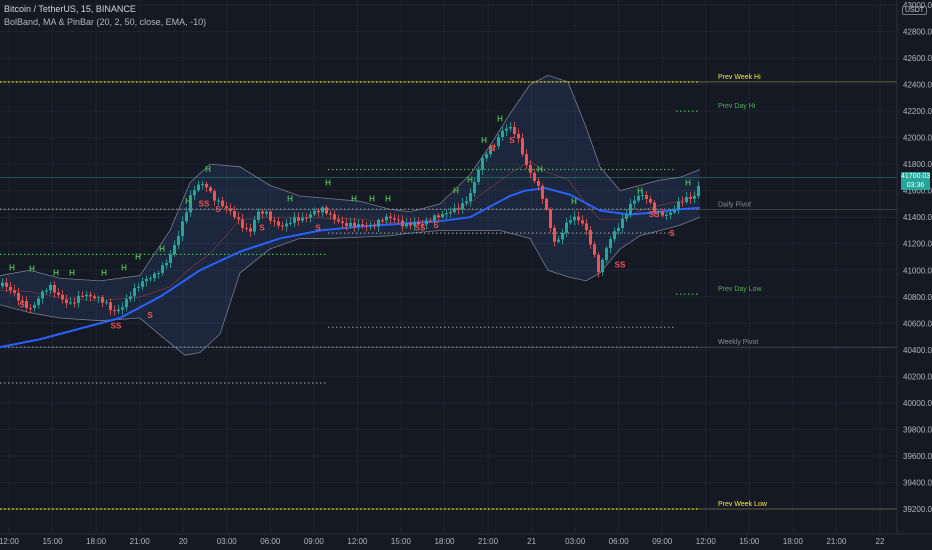  Describe the element at coordinates (917, 270) in the screenshot. I see `price-tick-label: 41000.00` at that location.